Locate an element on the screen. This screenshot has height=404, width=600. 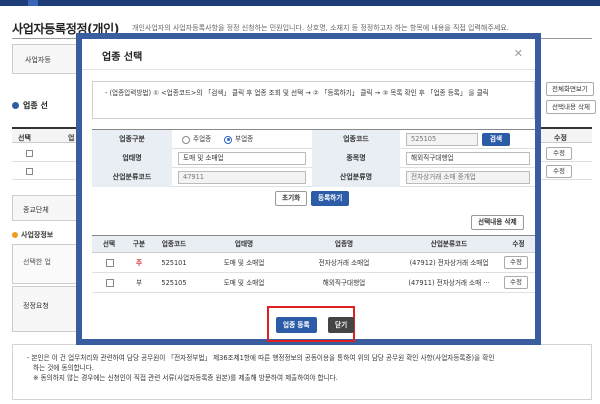
form-row: 업종구분 주업종 부업종 업종코드 525105 검색 is located at coordinates (313, 139).